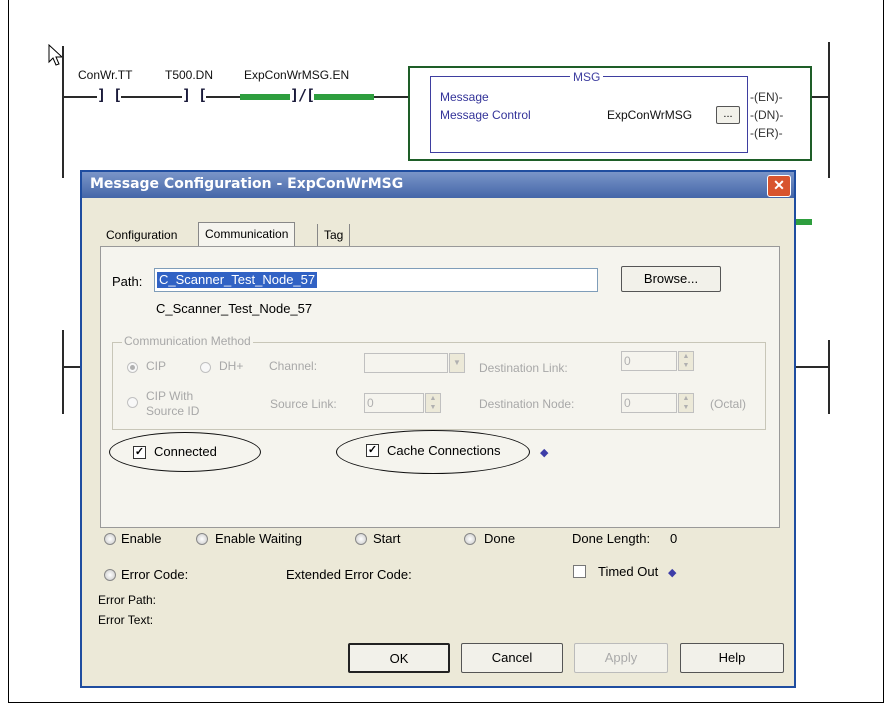  Describe the element at coordinates (672, 573) in the screenshot. I see `timed-out-arrow-icon: ◆` at that location.